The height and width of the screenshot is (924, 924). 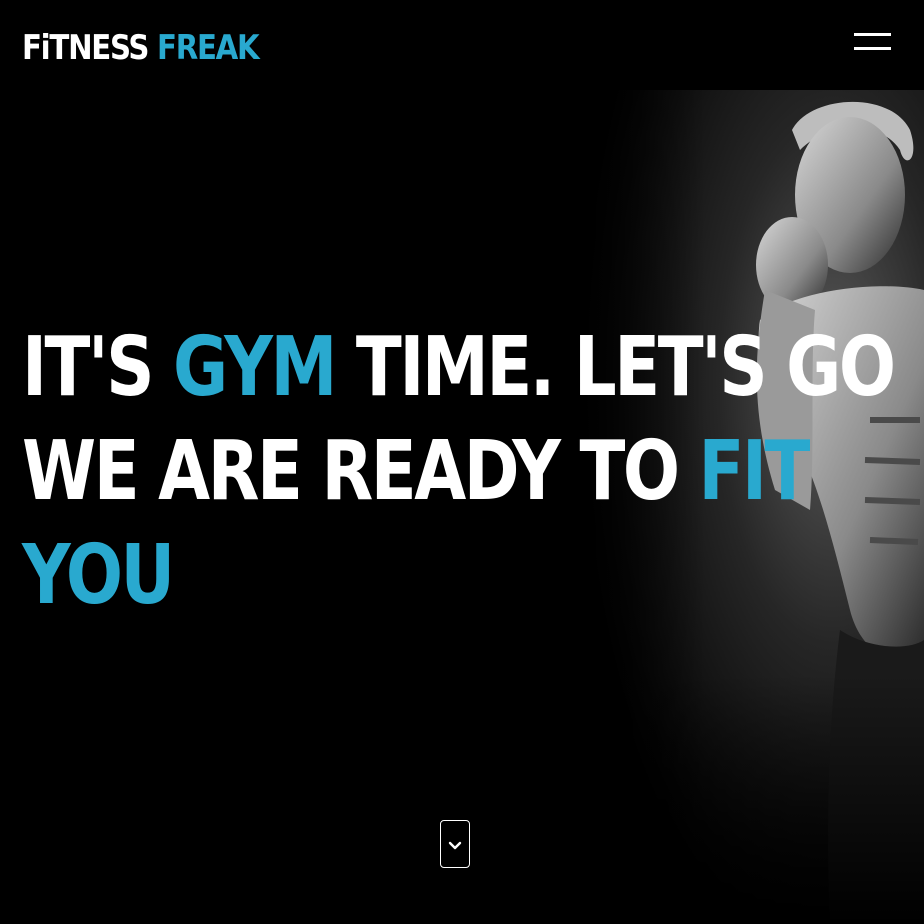 What do you see at coordinates (462, 48) in the screenshot?
I see `top-navigation: FiTNESS FREAK` at bounding box center [462, 48].